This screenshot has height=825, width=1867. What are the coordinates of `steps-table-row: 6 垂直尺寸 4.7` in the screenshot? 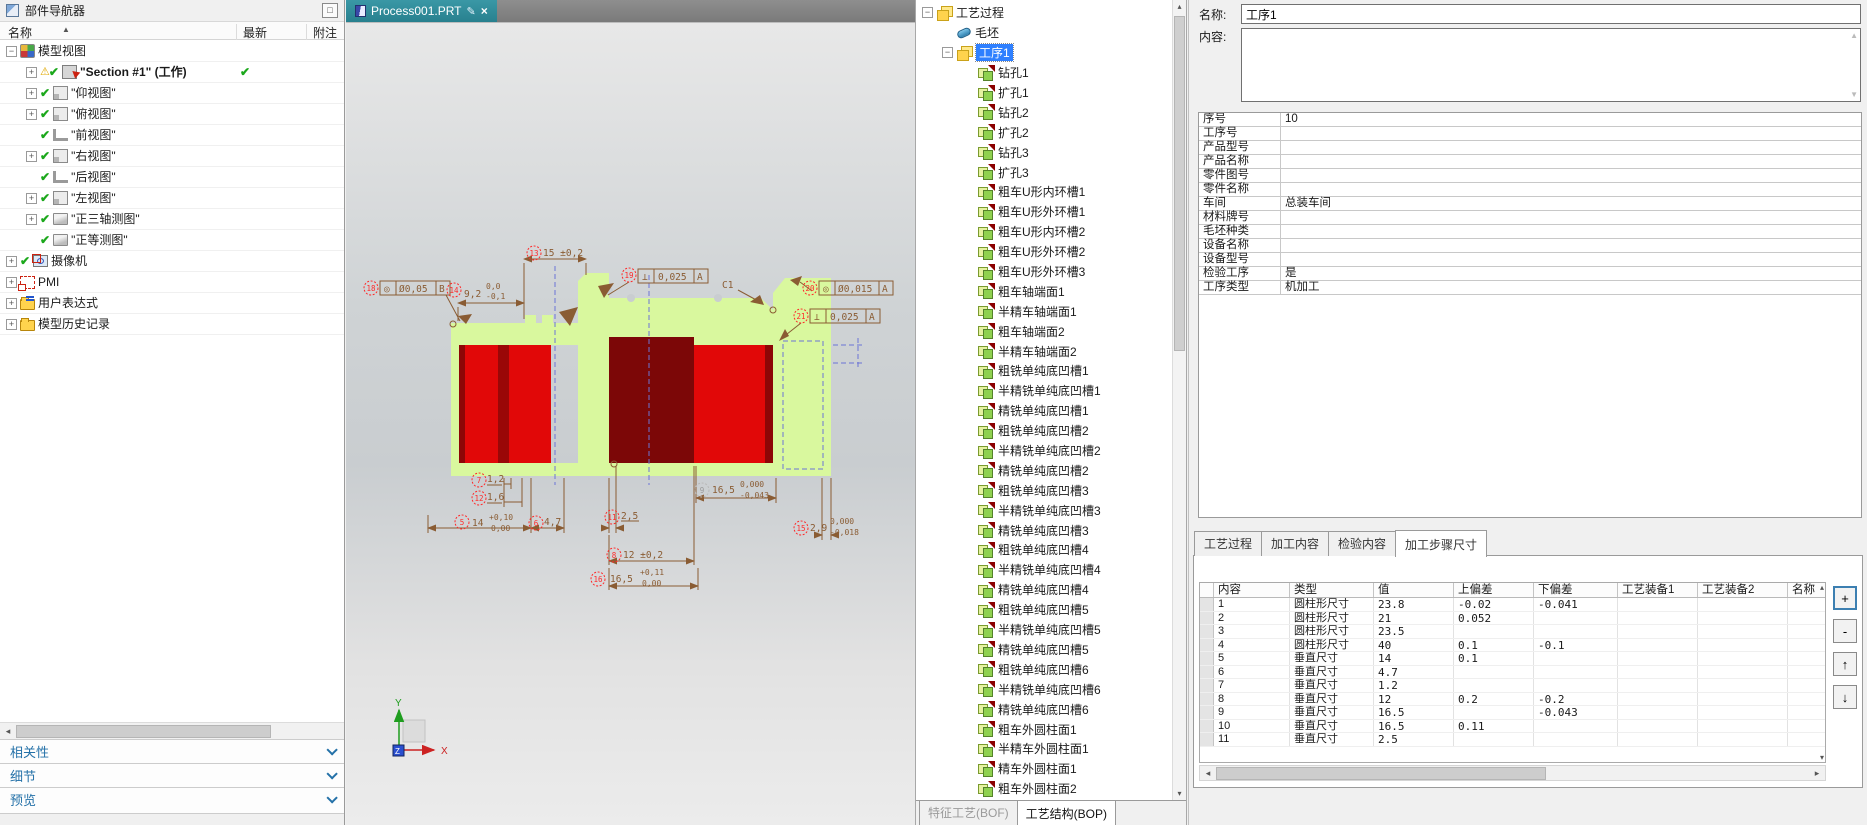 It's located at (1512, 672).